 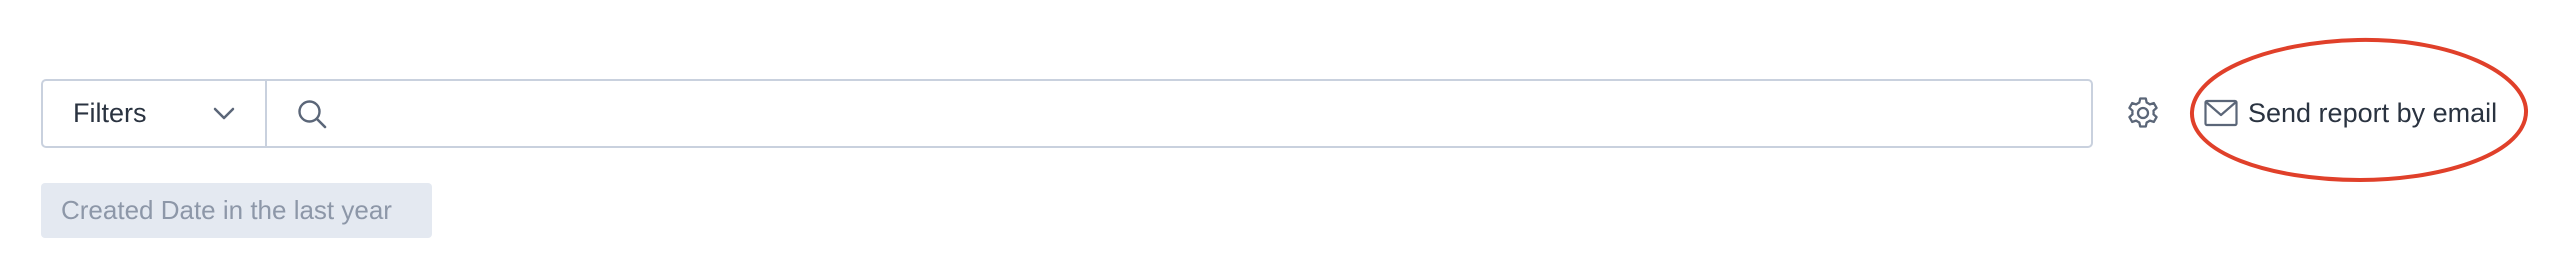 I want to click on send-report-email-label: Send report by email, so click(x=2373, y=112).